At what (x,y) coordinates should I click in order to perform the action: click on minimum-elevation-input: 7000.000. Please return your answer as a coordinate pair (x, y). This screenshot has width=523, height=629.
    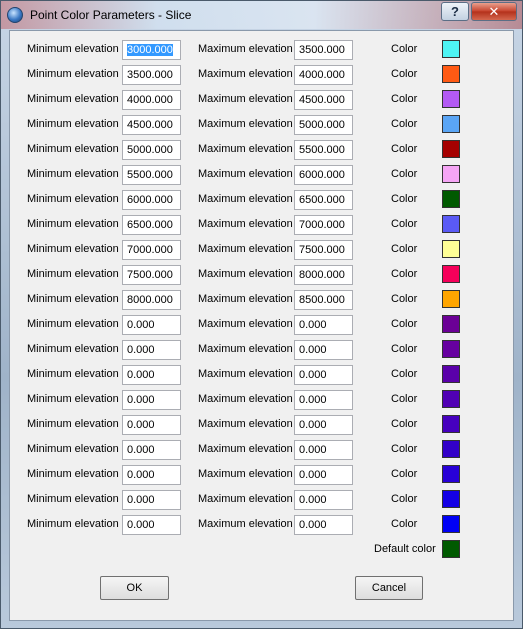
    Looking at the image, I should click on (151, 250).